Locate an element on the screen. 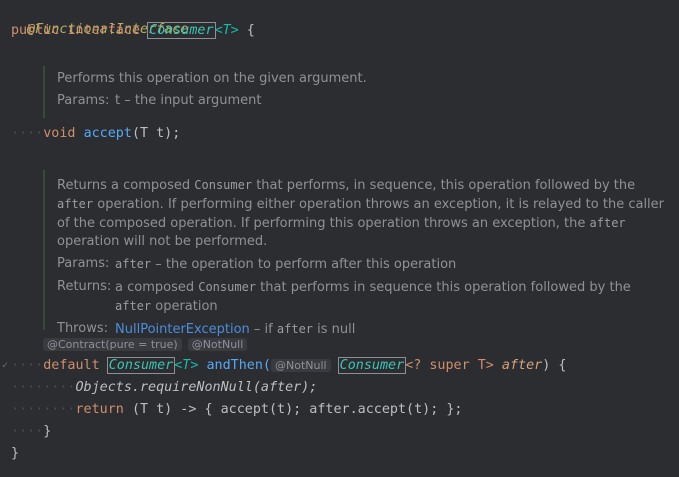 Image resolution: width=679 pixels, height=477 pixels. outer-close-brace: } is located at coordinates (15, 453).